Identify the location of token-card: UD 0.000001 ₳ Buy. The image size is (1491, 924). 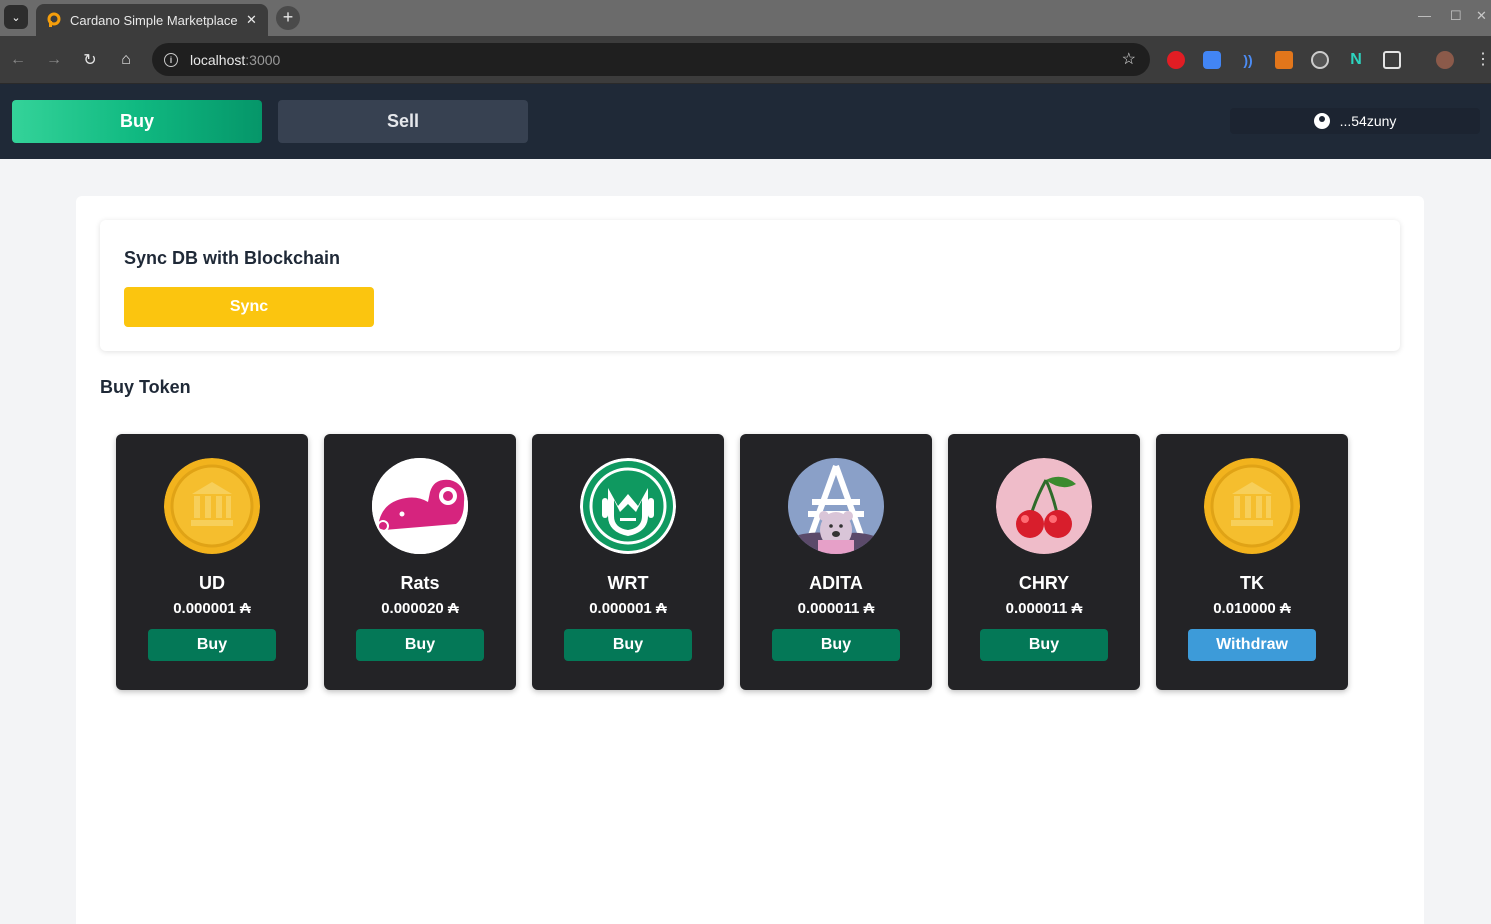
(212, 562).